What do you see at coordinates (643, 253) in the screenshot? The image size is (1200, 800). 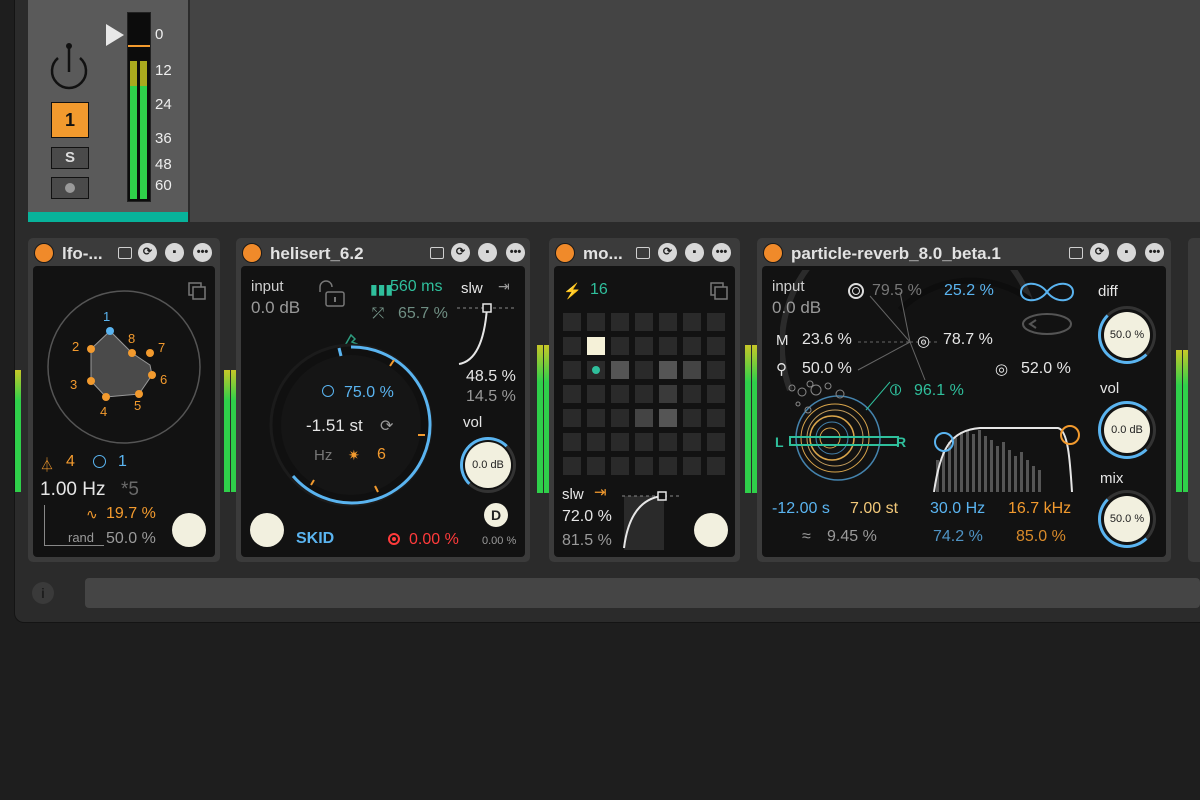 I see `mod-calendar-icon` at bounding box center [643, 253].